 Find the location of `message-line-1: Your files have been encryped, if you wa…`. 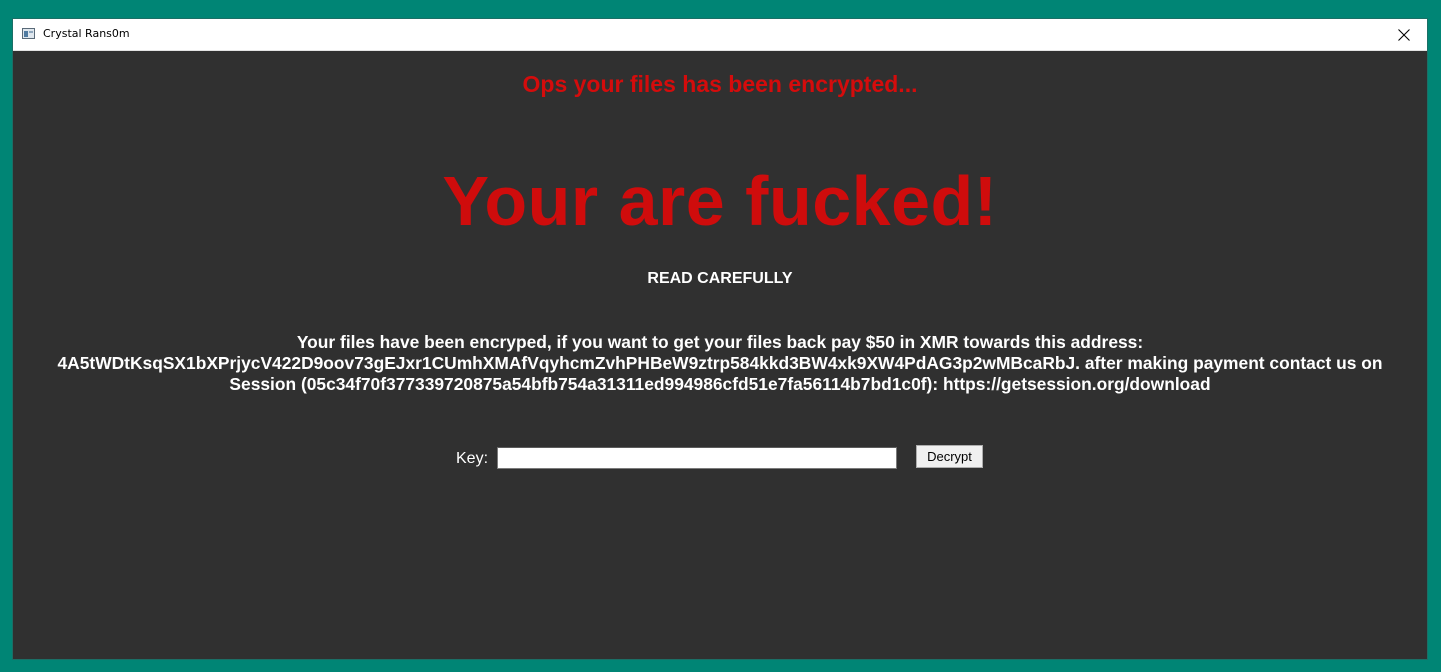

message-line-1: Your files have been encryped, if you wa… is located at coordinates (720, 342).